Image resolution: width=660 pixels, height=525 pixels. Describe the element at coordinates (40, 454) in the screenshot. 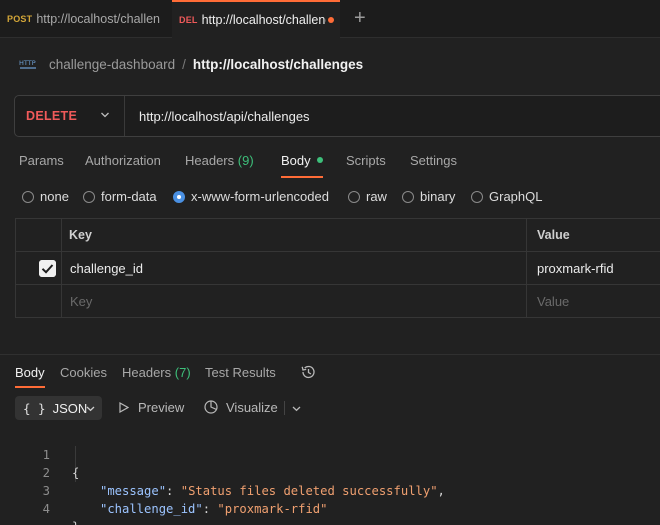

I see `code-line: 1 {` at that location.